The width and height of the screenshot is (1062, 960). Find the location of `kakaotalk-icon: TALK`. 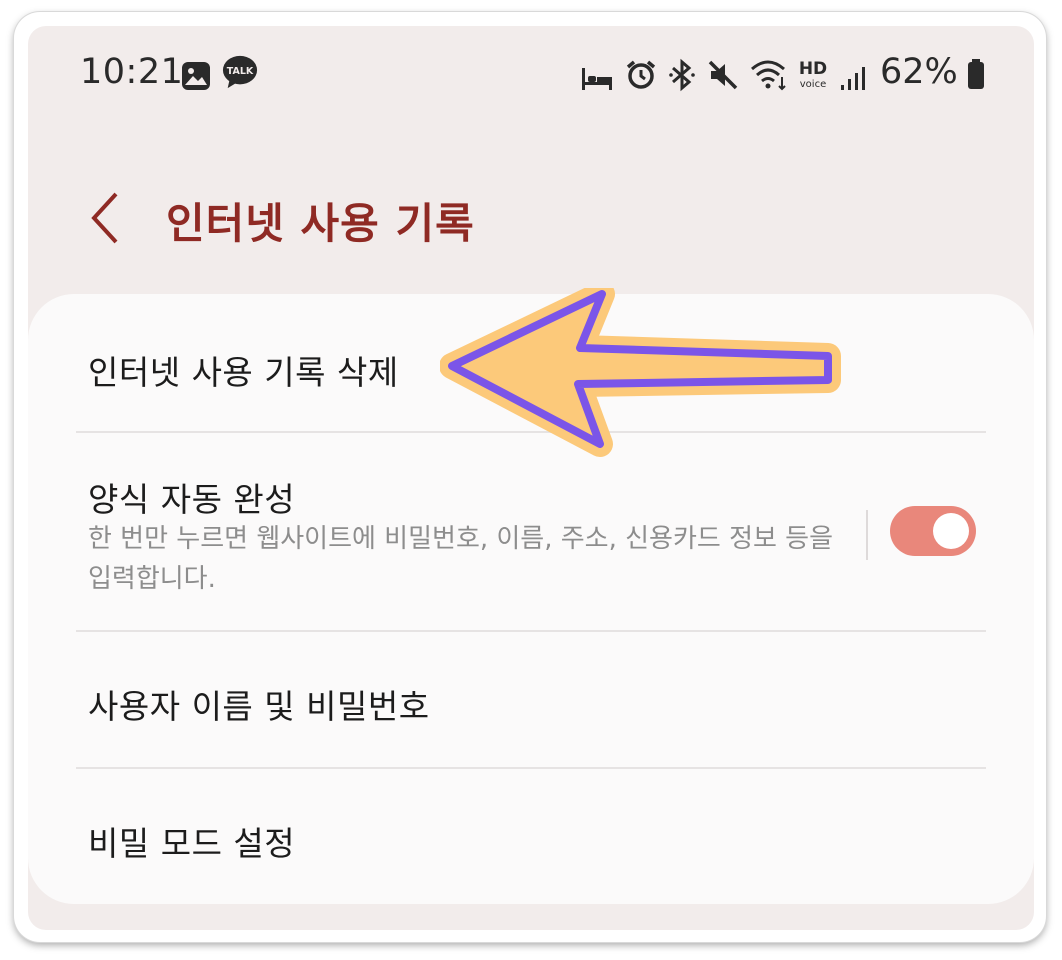

kakaotalk-icon: TALK is located at coordinates (240, 72).